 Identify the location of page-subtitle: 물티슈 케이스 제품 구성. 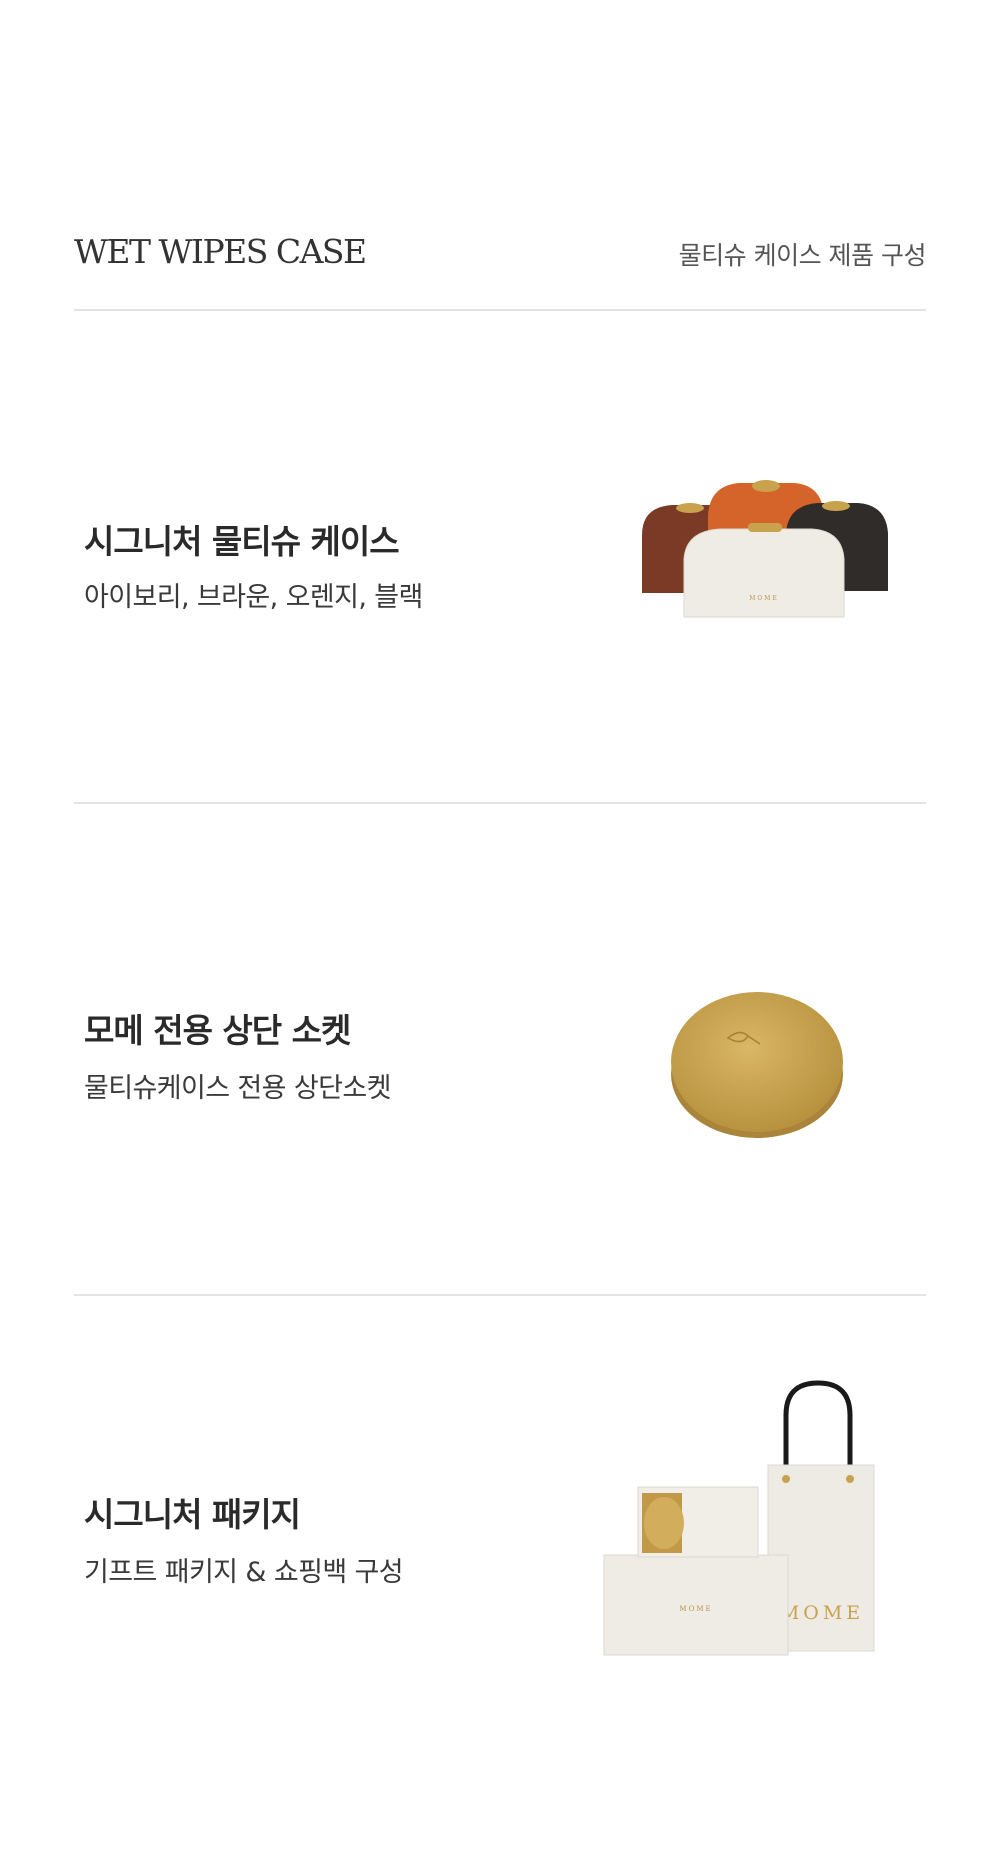
(802, 255).